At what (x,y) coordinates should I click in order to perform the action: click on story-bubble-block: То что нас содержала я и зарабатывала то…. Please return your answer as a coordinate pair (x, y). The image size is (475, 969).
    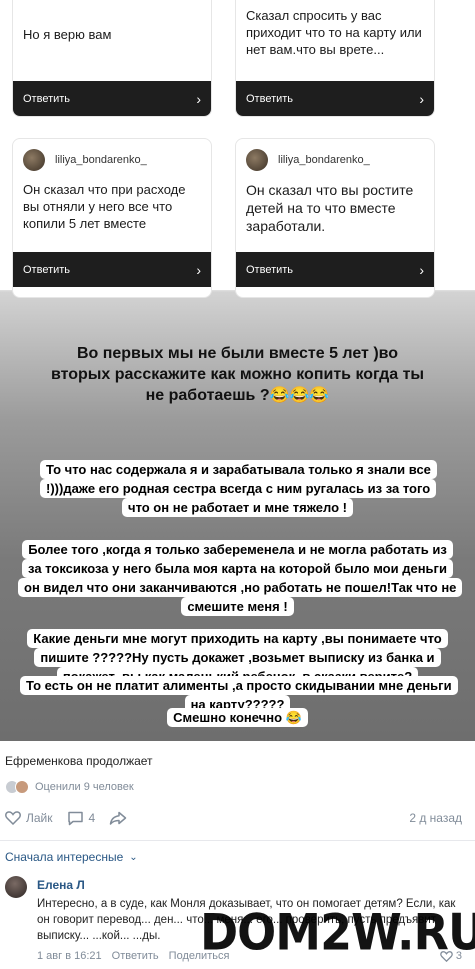
    Looking at the image, I should click on (237, 488).